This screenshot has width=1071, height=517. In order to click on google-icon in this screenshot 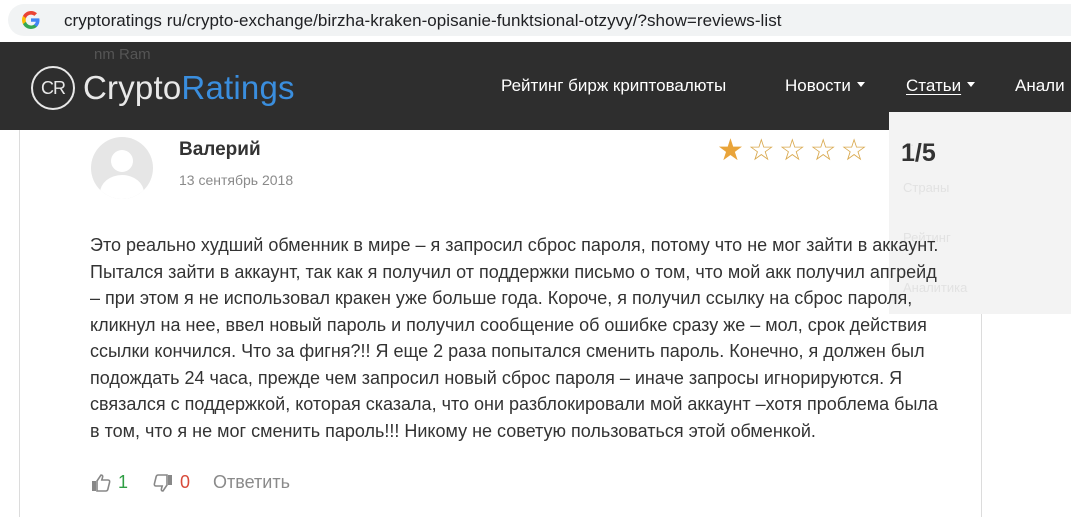, I will do `click(31, 20)`.